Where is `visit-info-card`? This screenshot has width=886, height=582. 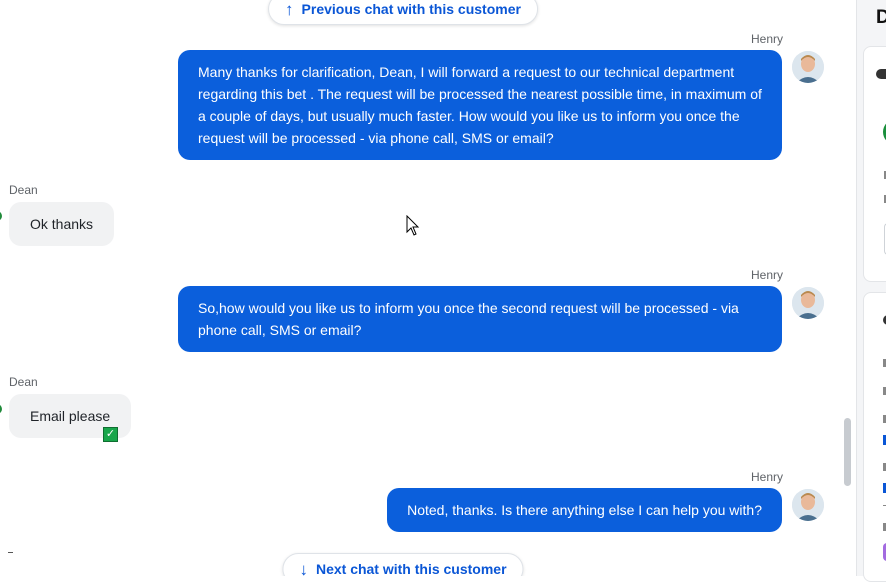
visit-info-card is located at coordinates (874, 437).